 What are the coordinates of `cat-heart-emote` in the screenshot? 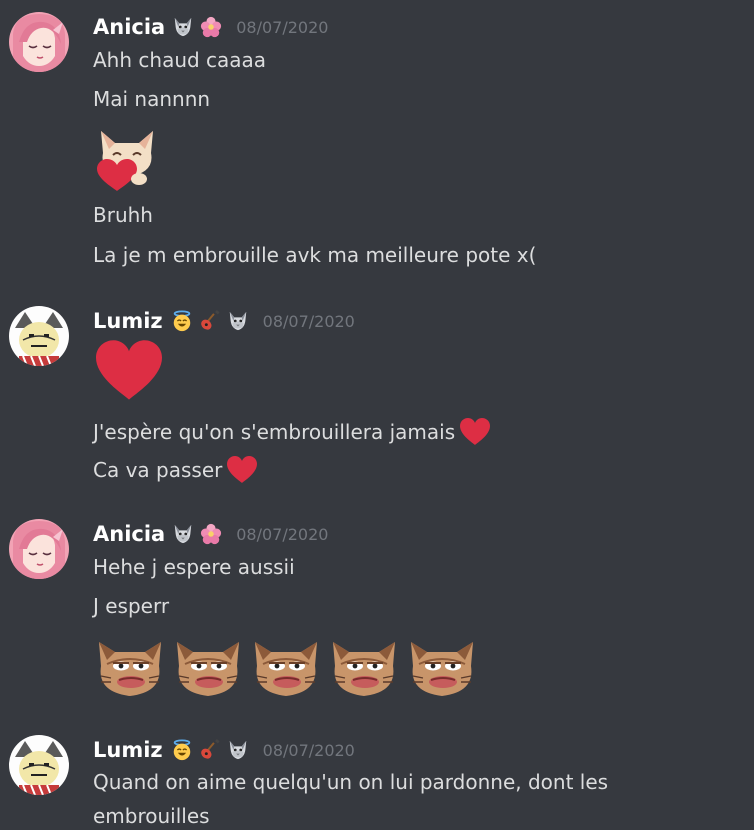 It's located at (128, 158).